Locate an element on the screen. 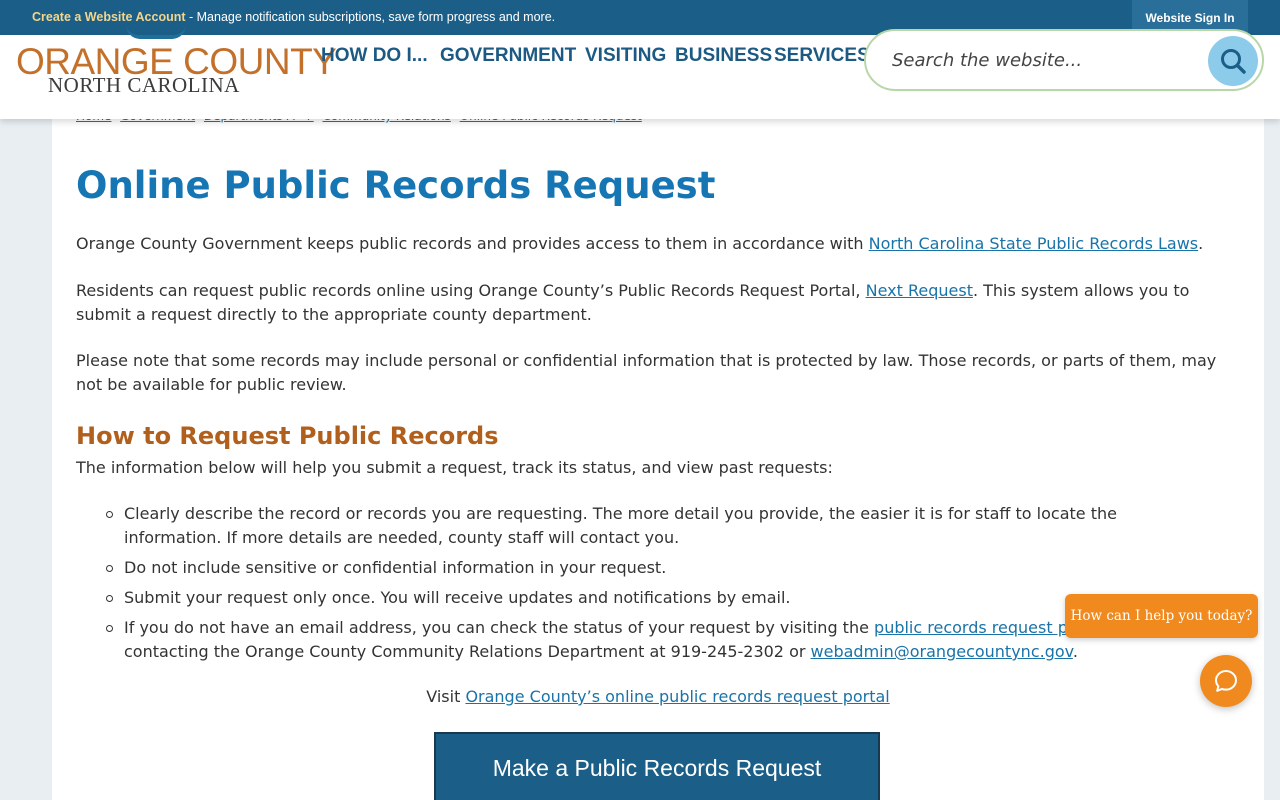 The image size is (1280, 800). chat-prompt-bubble: How can I help you today? is located at coordinates (1161, 616).